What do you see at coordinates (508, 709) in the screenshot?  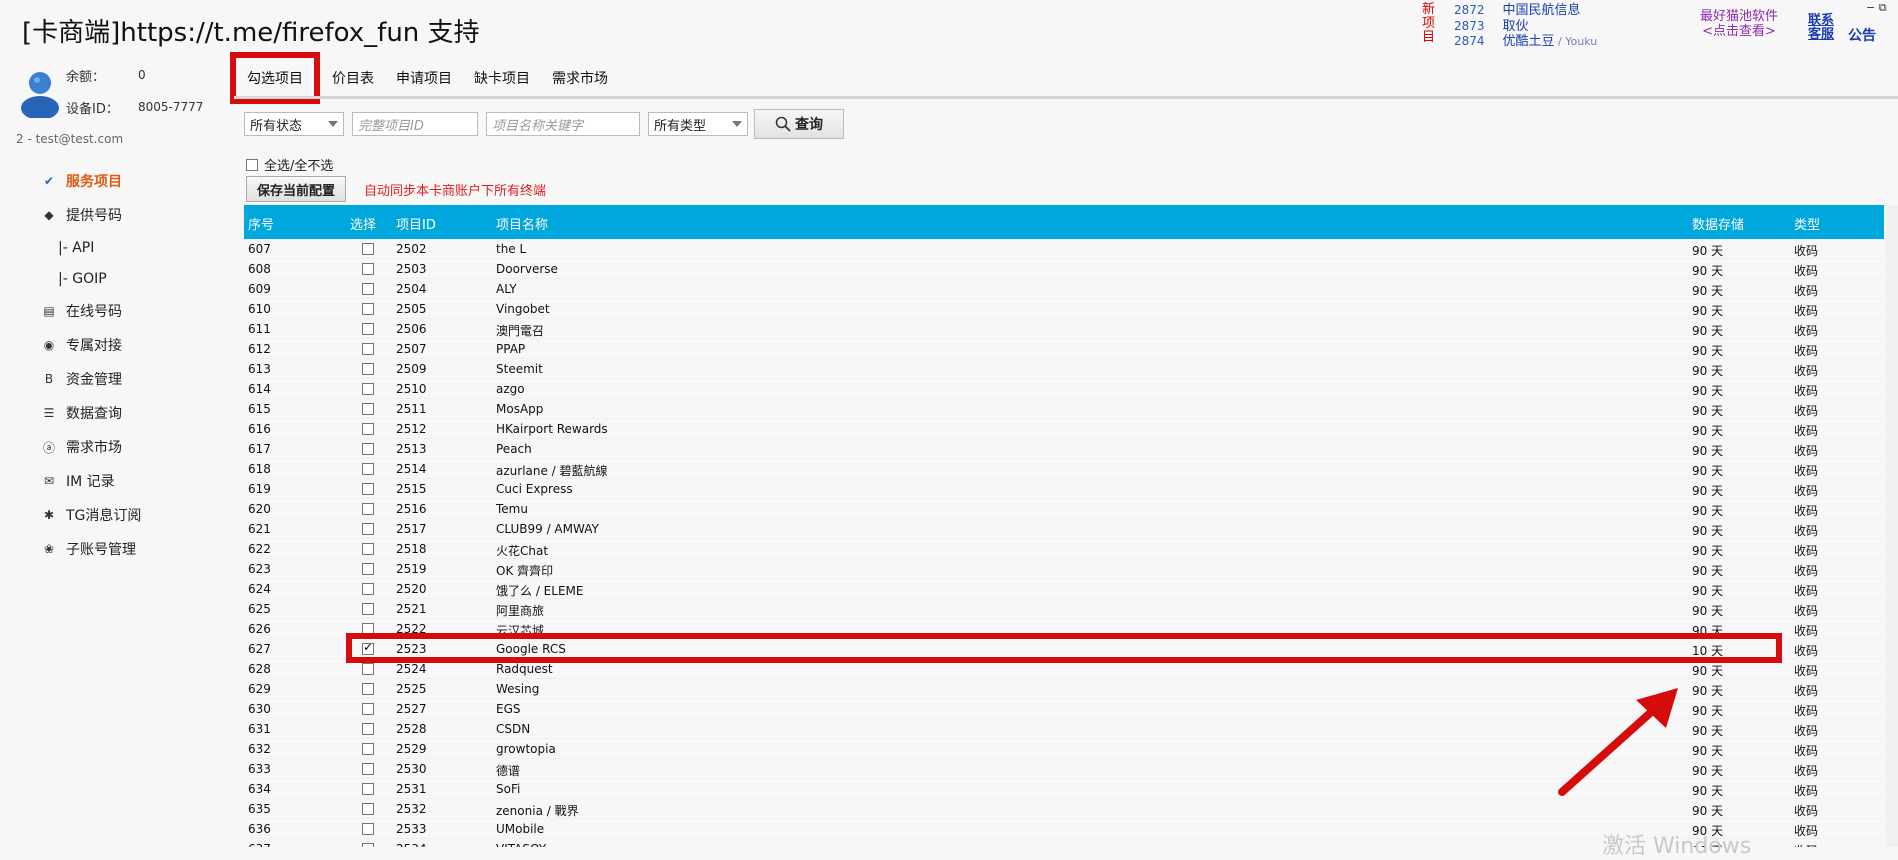 I see `project-name: EGS` at bounding box center [508, 709].